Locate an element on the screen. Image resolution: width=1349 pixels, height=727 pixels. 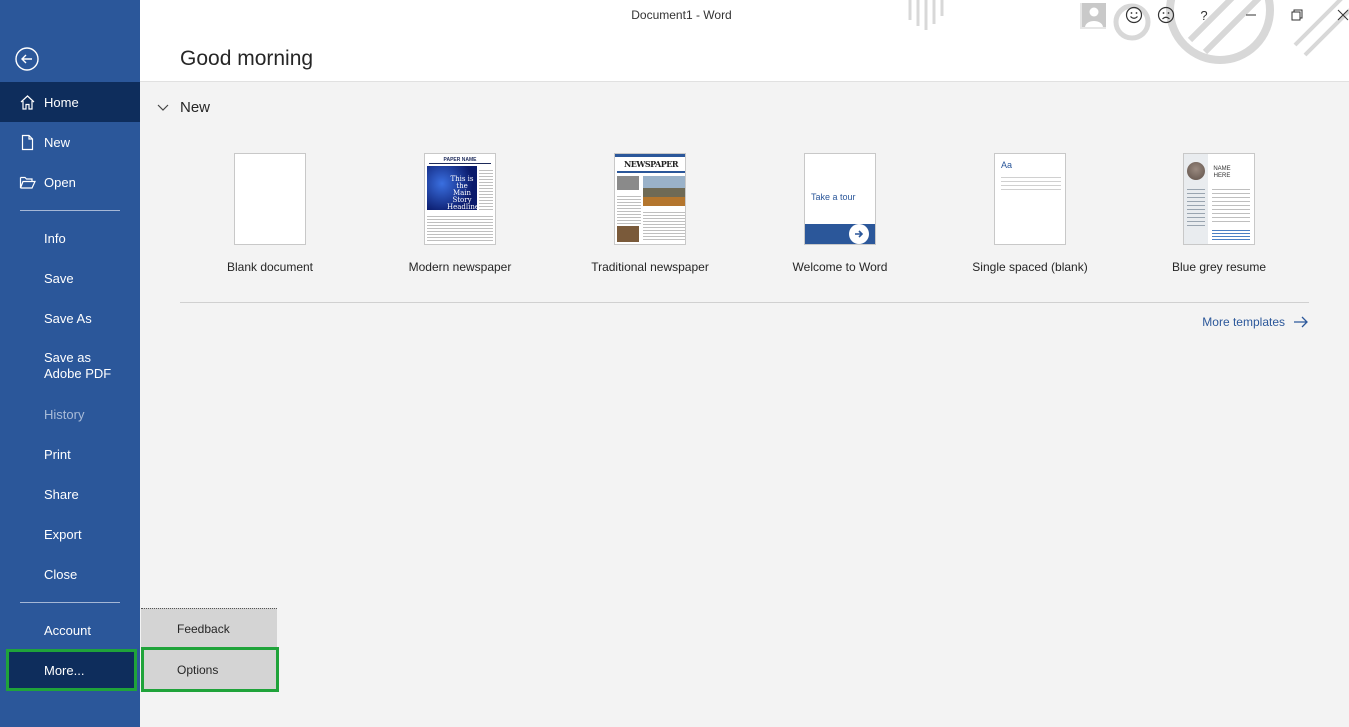
template-thumbnail is located at coordinates (270, 199).